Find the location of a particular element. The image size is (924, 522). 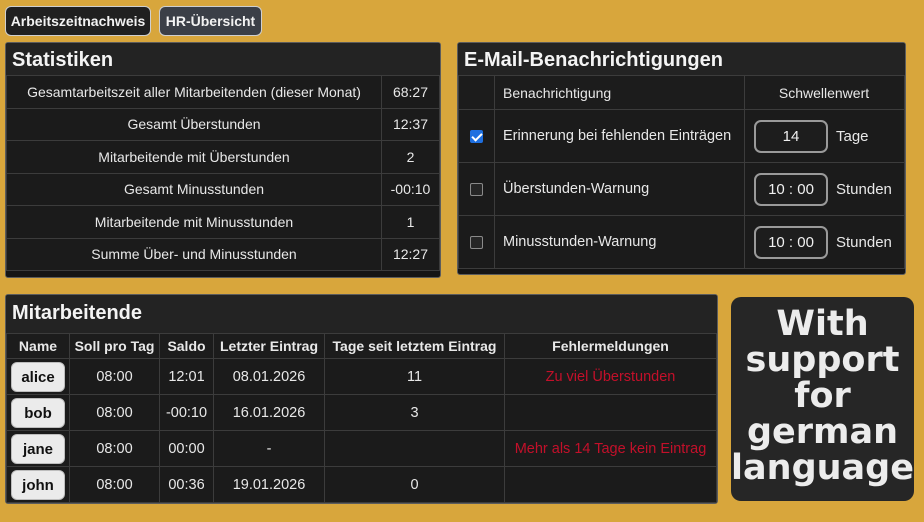

days-since-cell: 3 is located at coordinates (414, 412).